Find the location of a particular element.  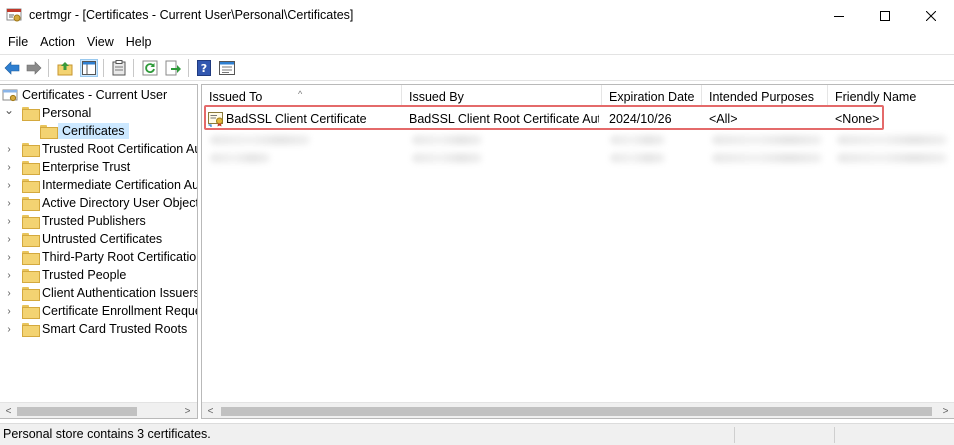

forward-arrow-icon is located at coordinates (34, 68).